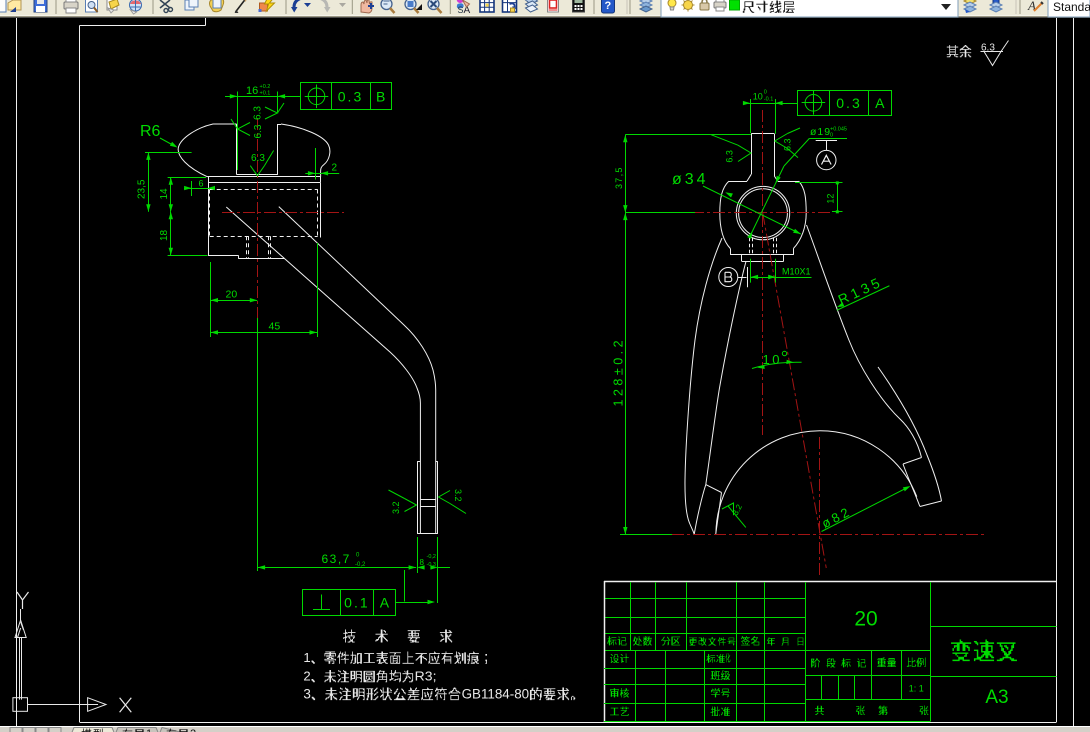  What do you see at coordinates (201, 184) in the screenshot?
I see `svg-text: 6` at bounding box center [201, 184].